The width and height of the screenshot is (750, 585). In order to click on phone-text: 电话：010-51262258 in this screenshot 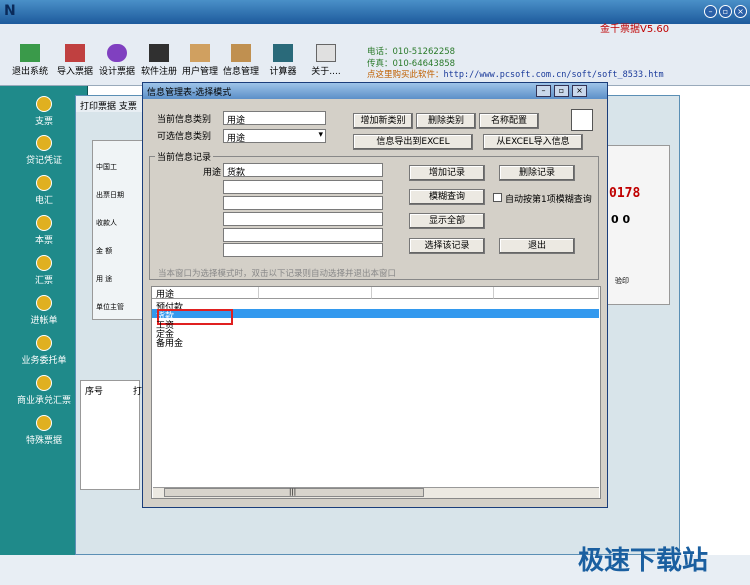, I will do `click(411, 52)`.